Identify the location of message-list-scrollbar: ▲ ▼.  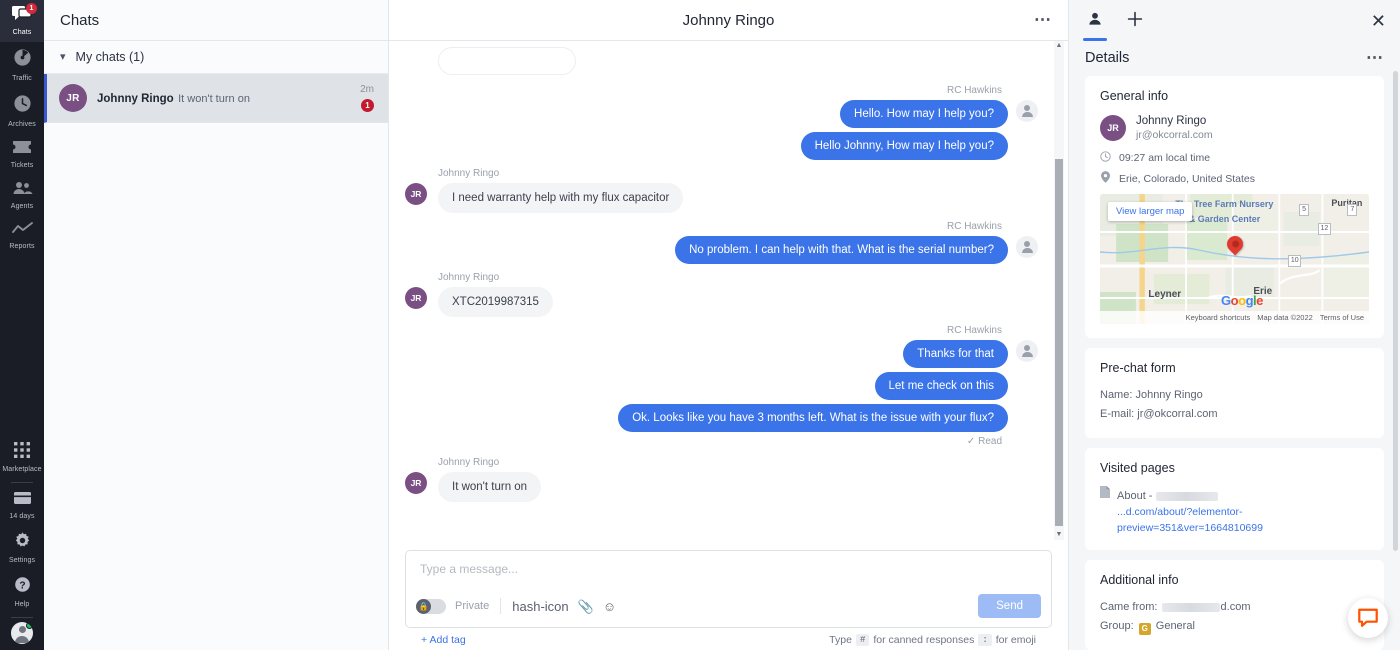
(1059, 290).